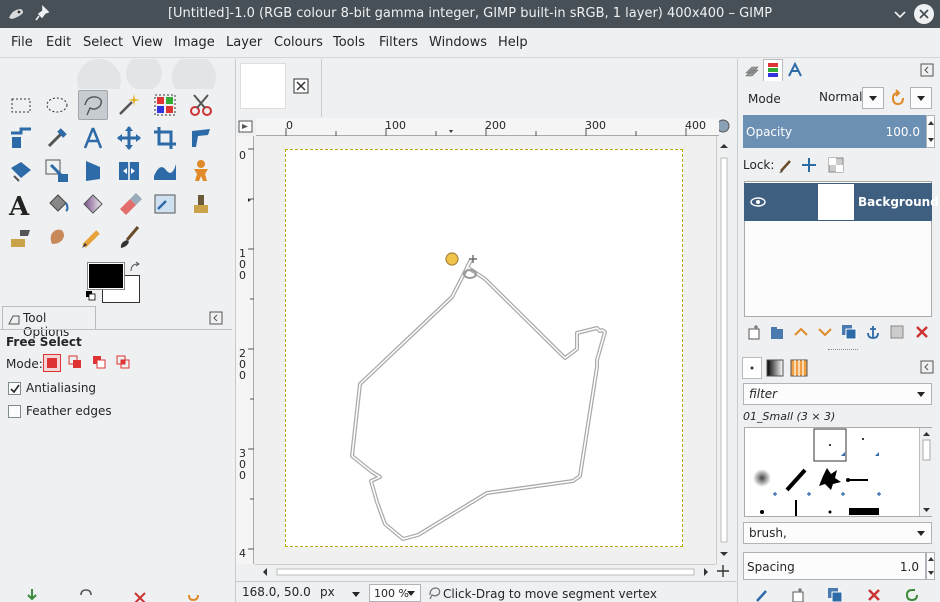 The width and height of the screenshot is (940, 602). What do you see at coordinates (723, 350) in the screenshot?
I see `vertical-scrollbar` at bounding box center [723, 350].